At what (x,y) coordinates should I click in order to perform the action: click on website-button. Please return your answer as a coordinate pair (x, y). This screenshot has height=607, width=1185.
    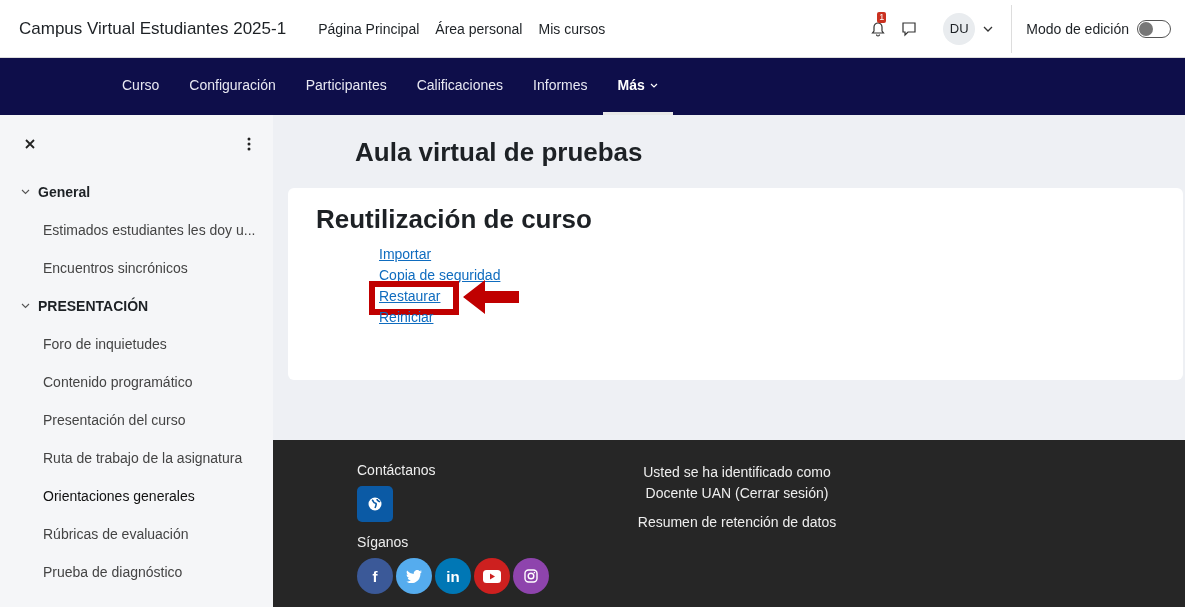
    Looking at the image, I should click on (375, 504).